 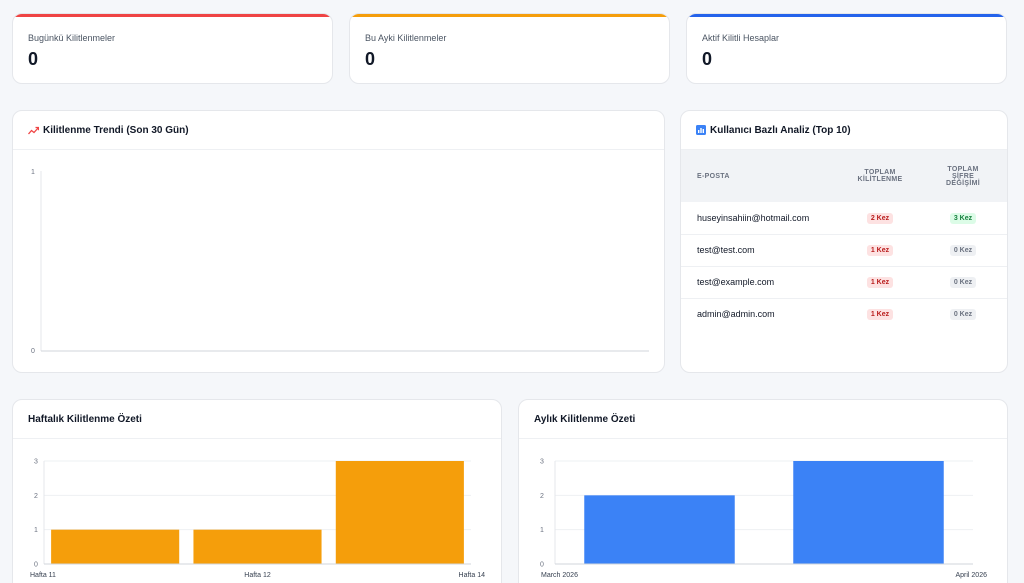 What do you see at coordinates (406, 38) in the screenshot?
I see `stat-label: Bu Ayki Kilitlenmeler` at bounding box center [406, 38].